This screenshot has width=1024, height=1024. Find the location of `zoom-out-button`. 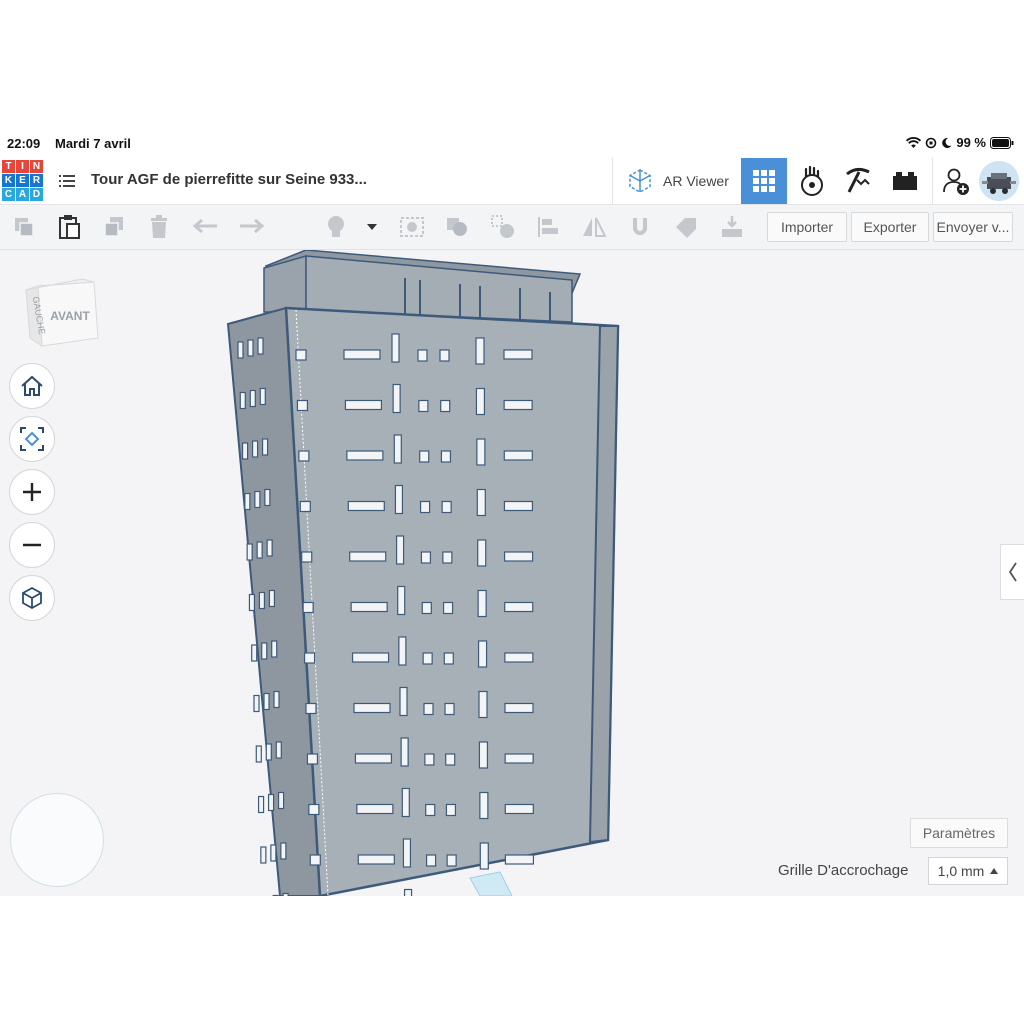

zoom-out-button is located at coordinates (32, 545).